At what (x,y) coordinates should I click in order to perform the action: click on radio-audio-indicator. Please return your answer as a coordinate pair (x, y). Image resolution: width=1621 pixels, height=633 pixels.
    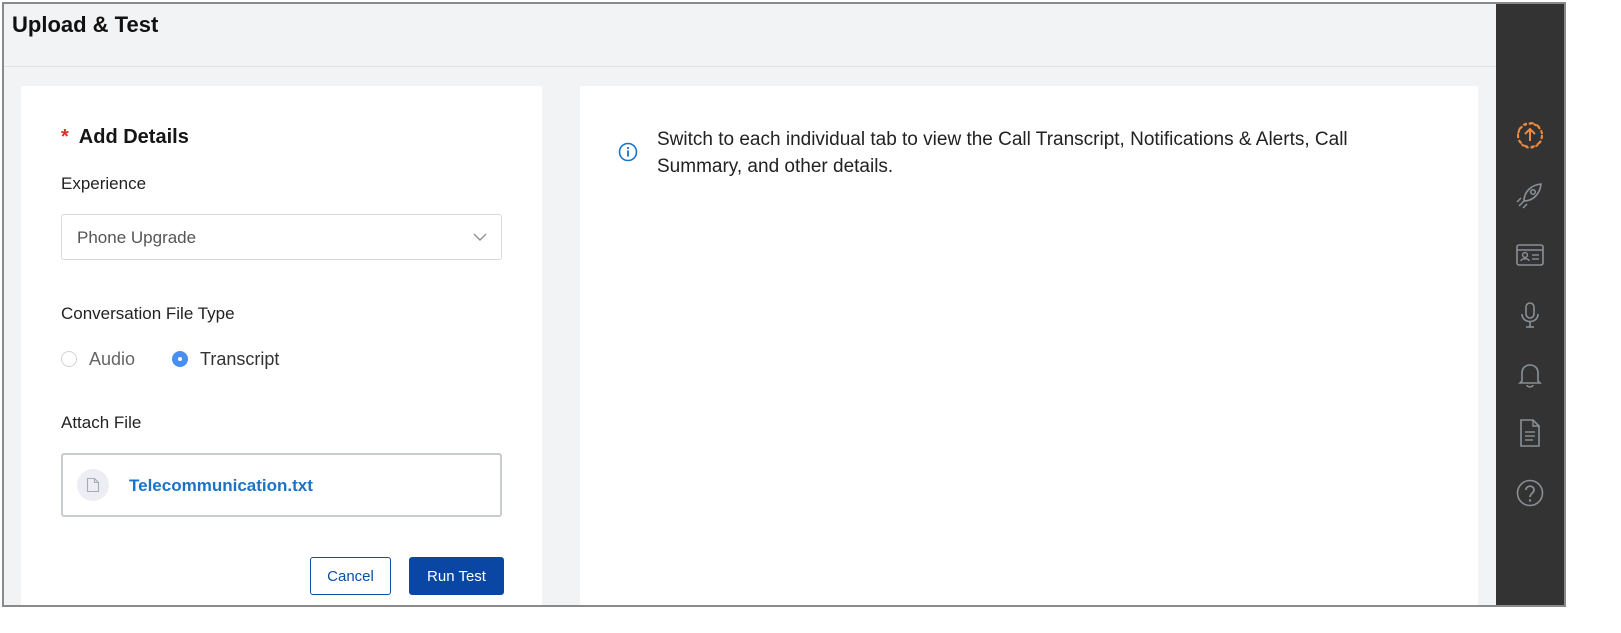
    Looking at the image, I should click on (69, 359).